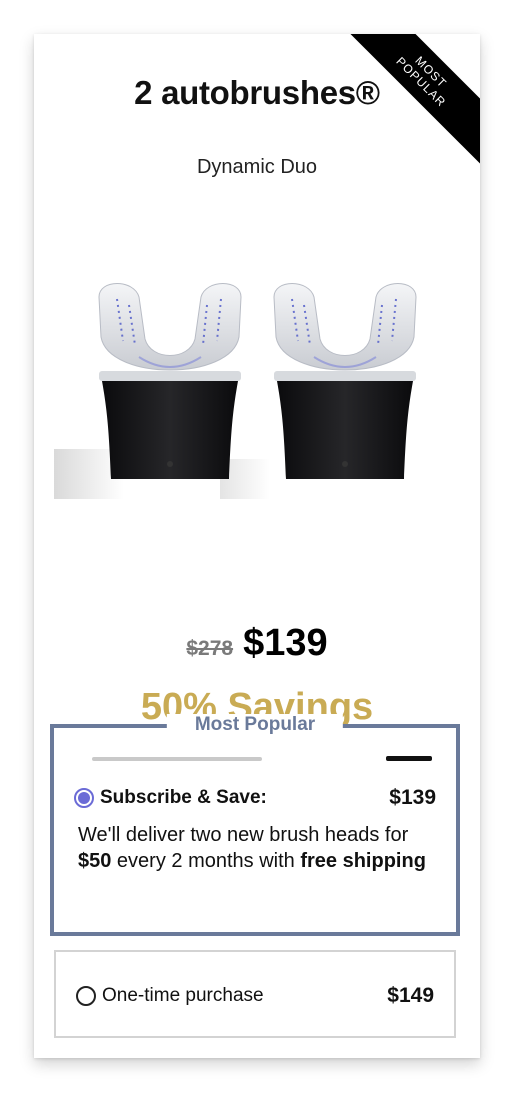  I want to click on subscribe-radio, so click(84, 798).